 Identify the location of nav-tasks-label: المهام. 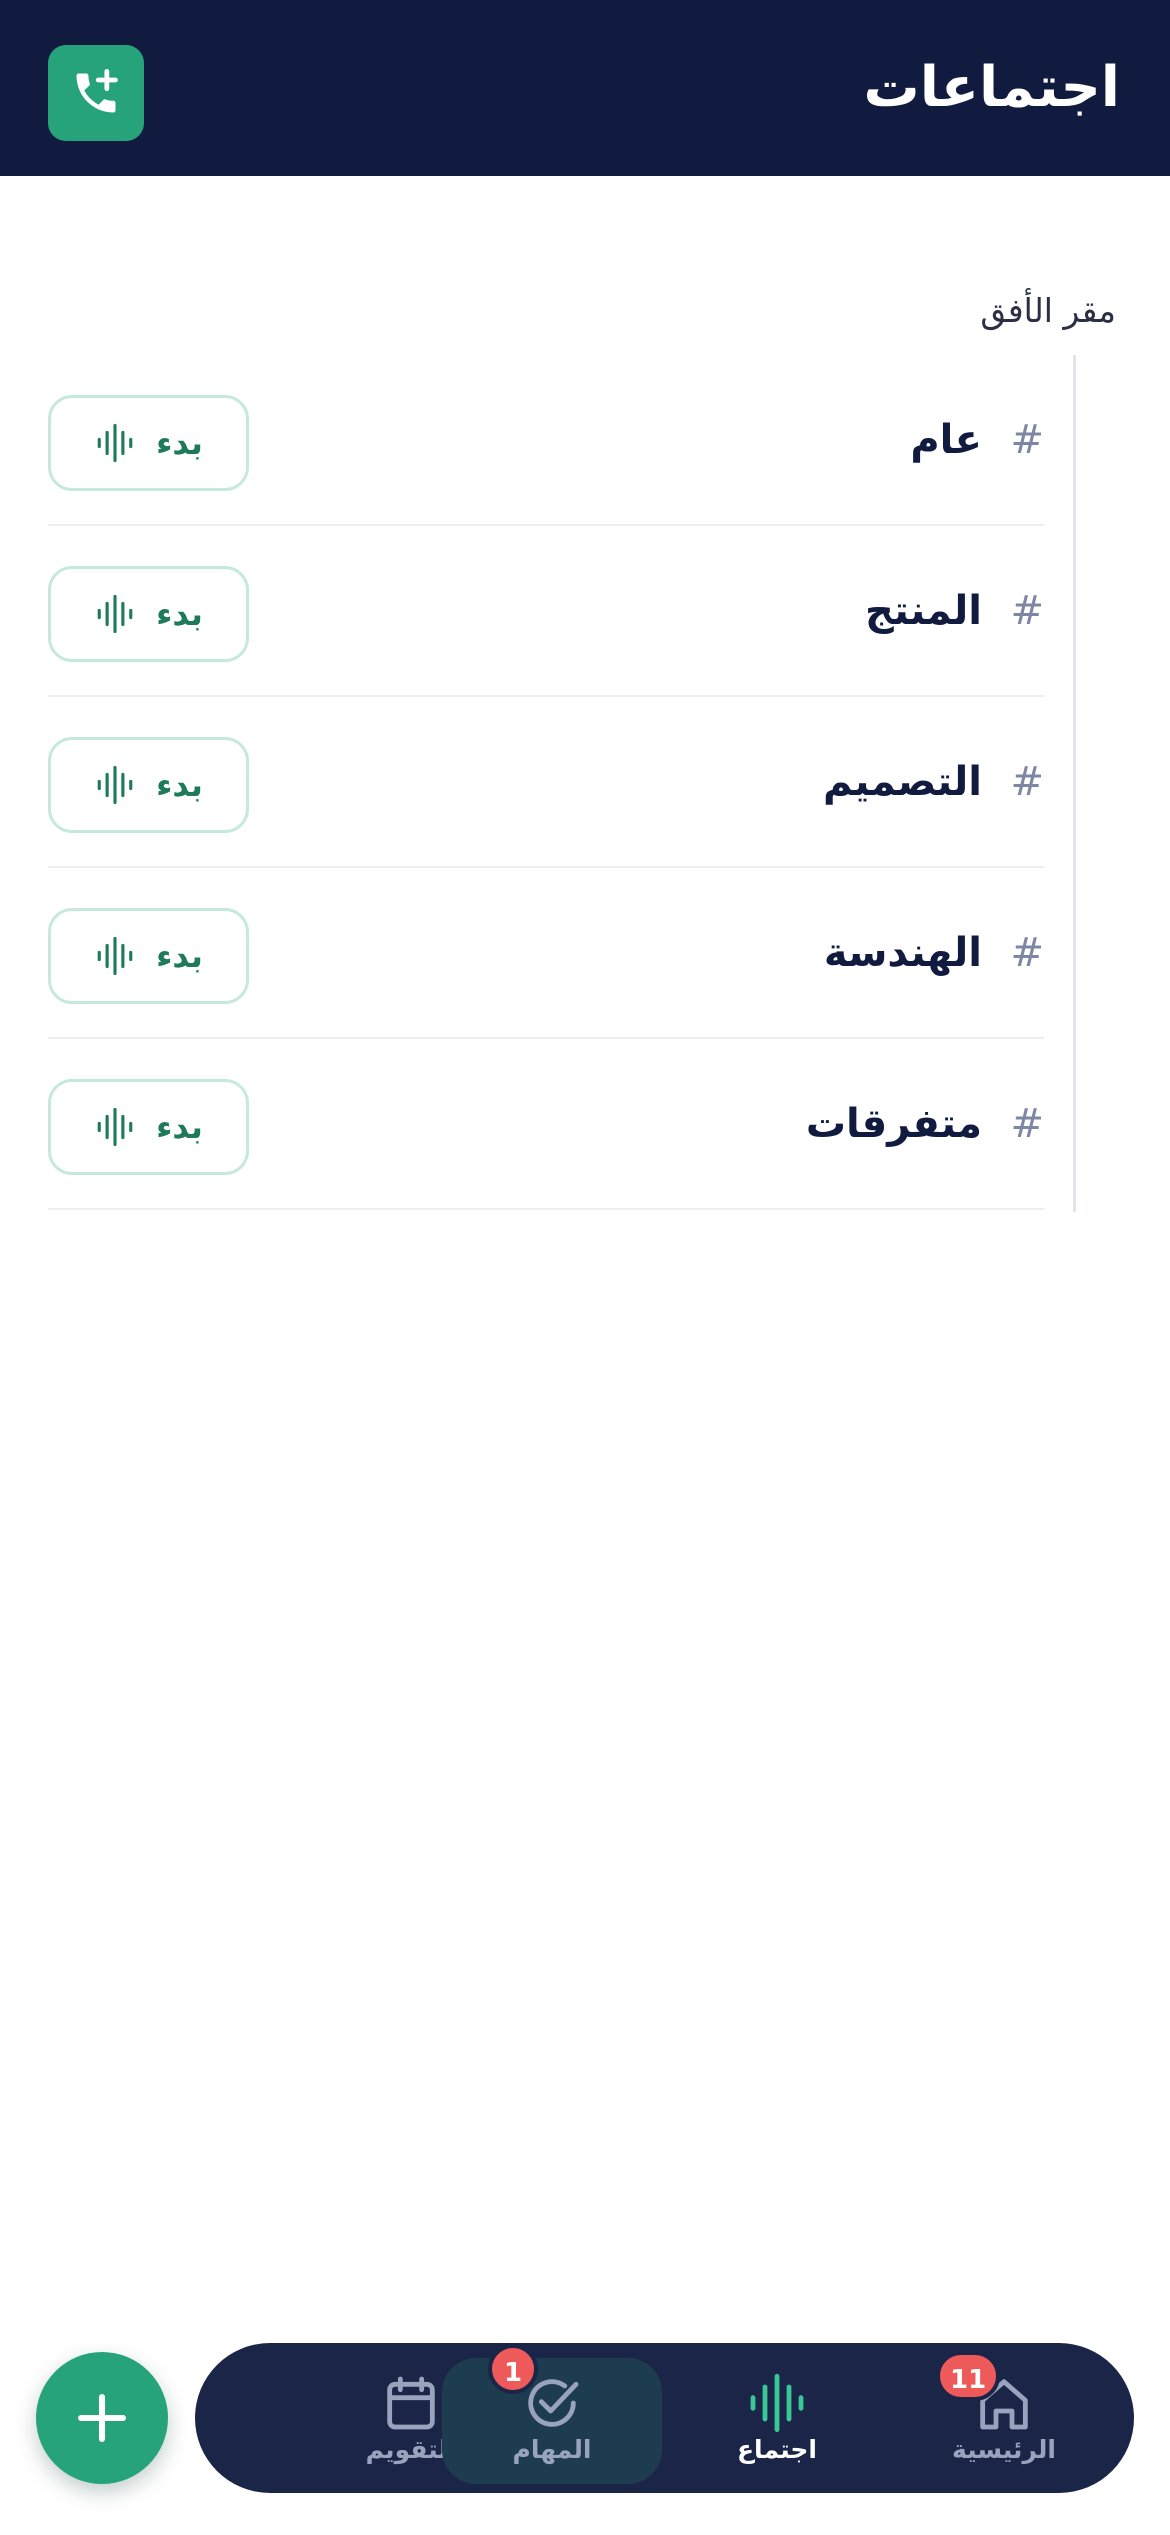
(552, 2449).